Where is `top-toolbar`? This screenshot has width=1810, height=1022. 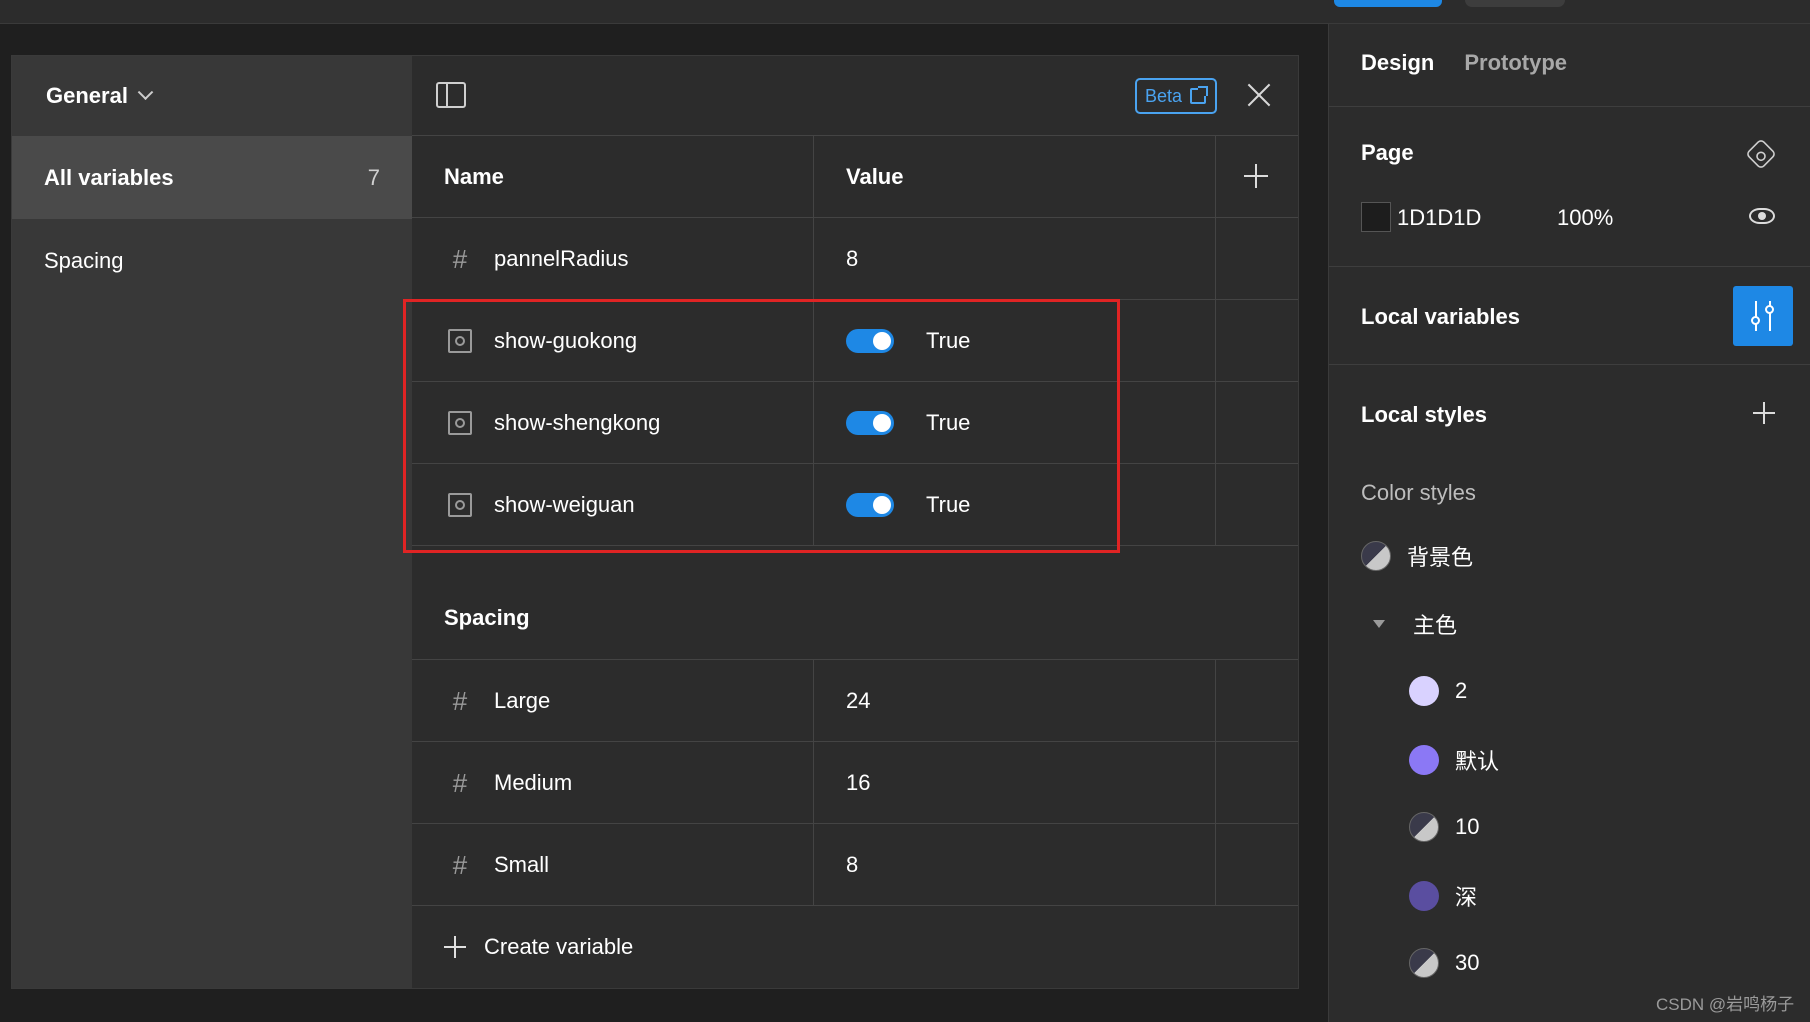
top-toolbar is located at coordinates (905, 12).